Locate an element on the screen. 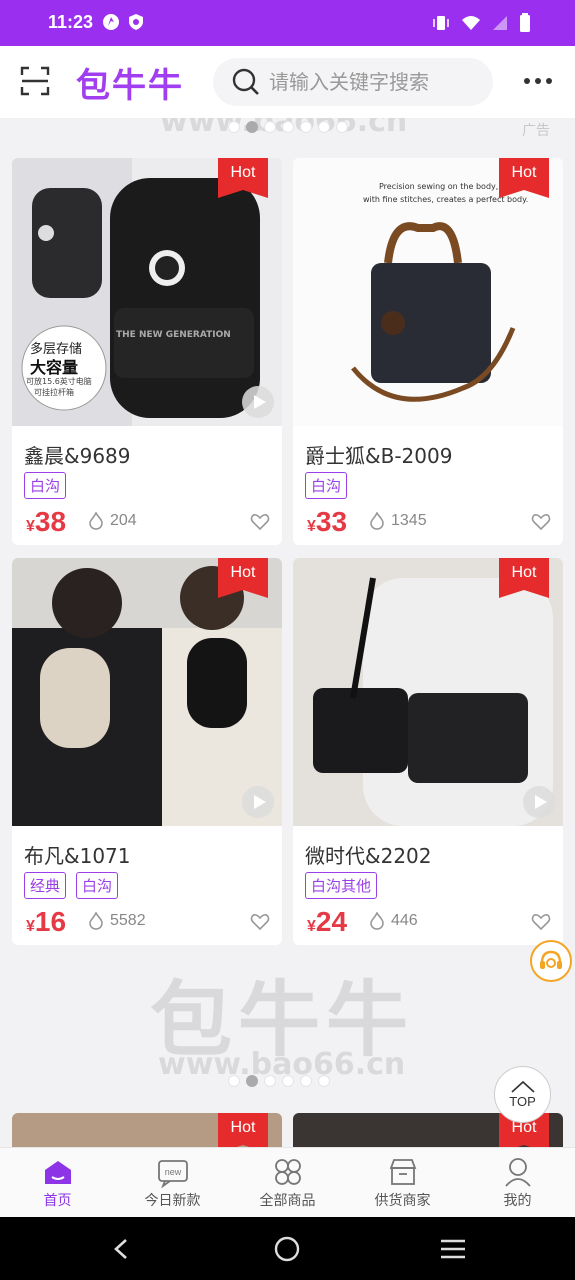 The height and width of the screenshot is (1280, 575). price-amount: 24 is located at coordinates (331, 921).